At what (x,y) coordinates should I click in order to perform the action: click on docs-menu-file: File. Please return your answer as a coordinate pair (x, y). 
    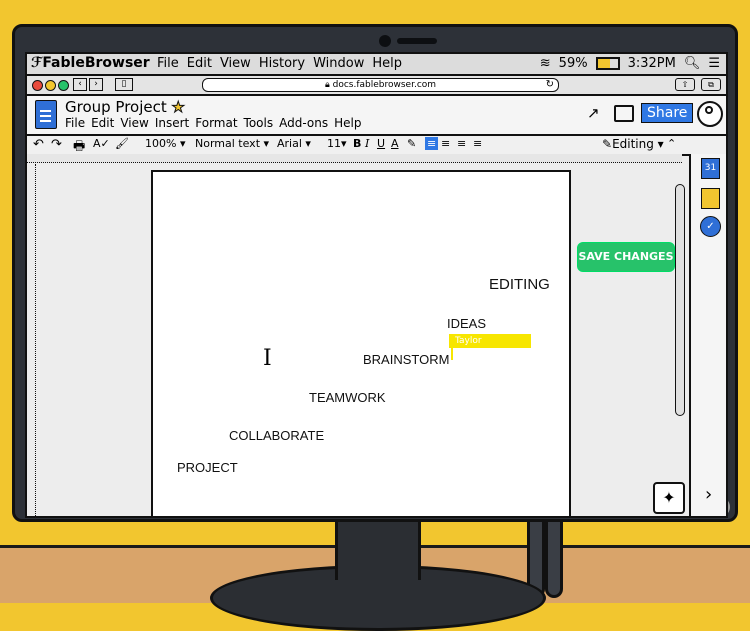
    Looking at the image, I should click on (75, 123).